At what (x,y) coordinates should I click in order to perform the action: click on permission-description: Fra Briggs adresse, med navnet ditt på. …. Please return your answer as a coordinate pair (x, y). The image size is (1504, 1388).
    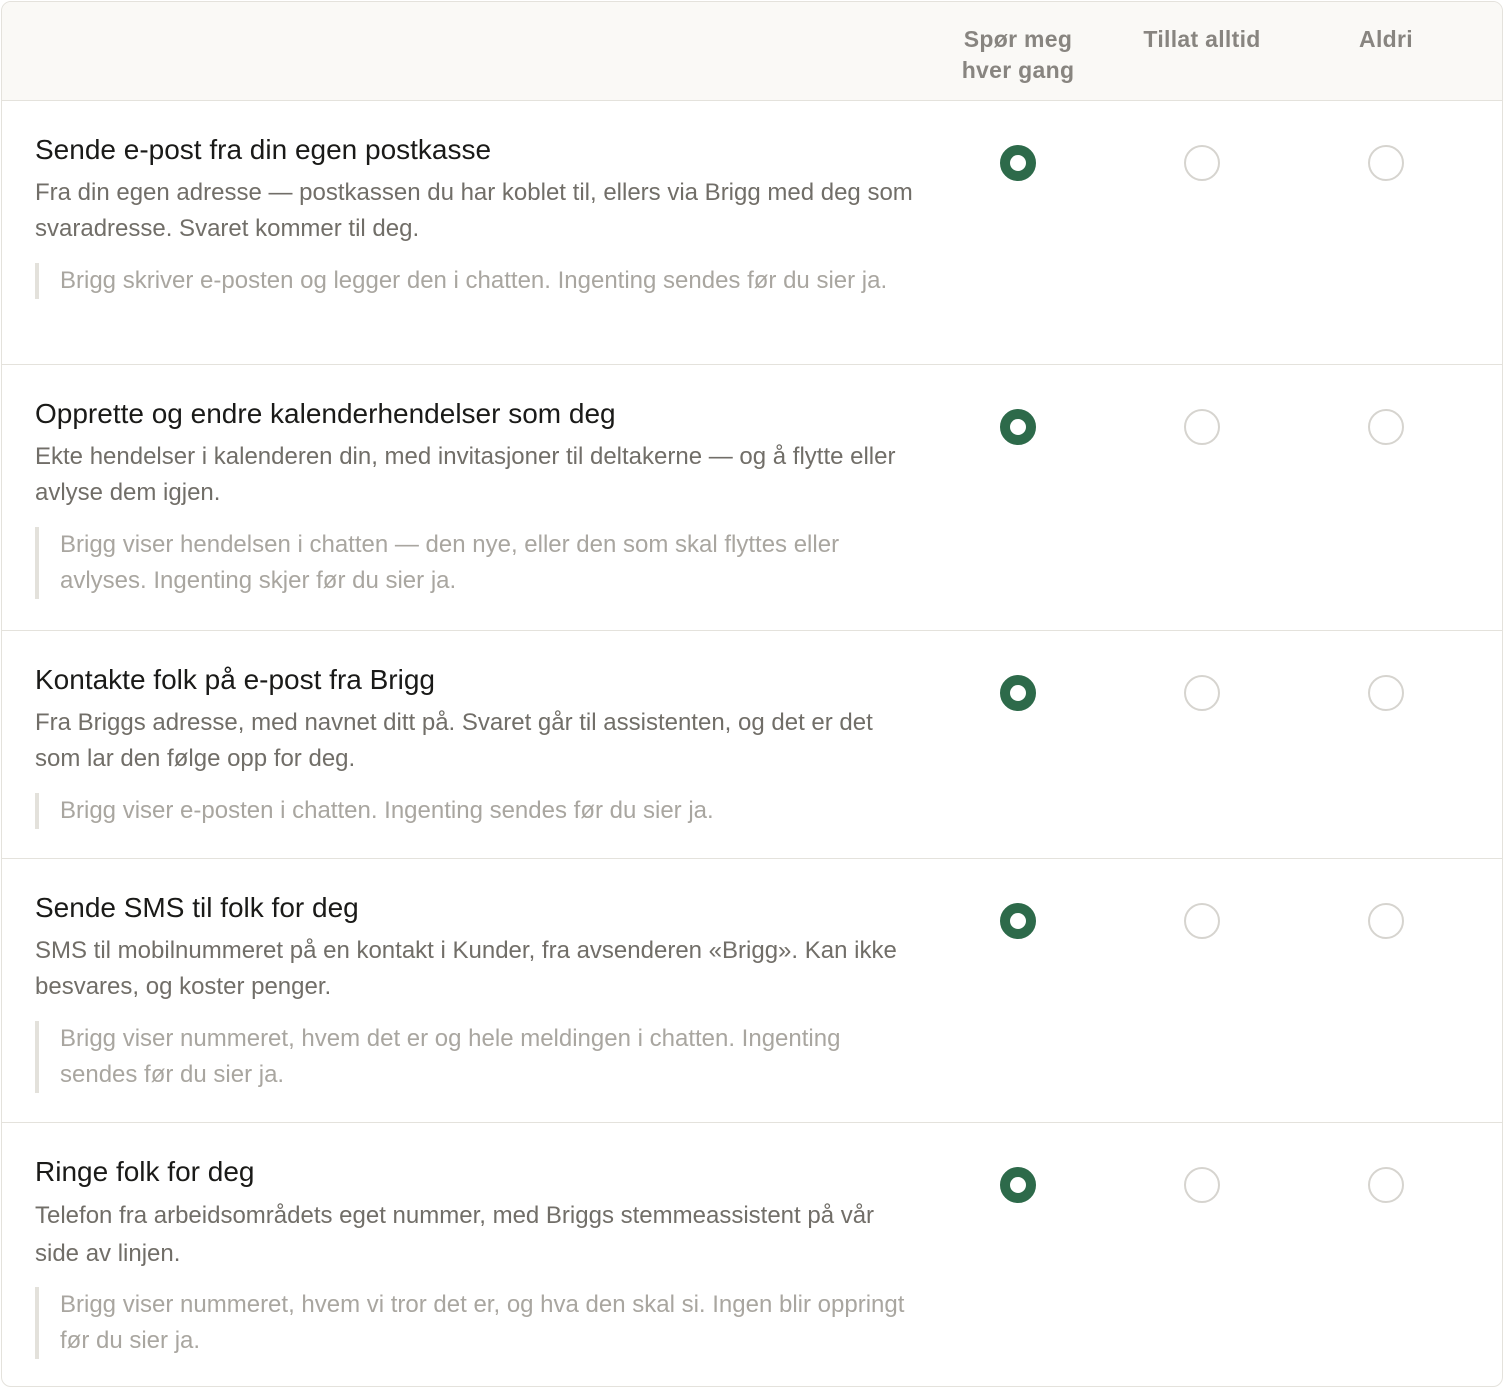
    Looking at the image, I should click on (454, 740).